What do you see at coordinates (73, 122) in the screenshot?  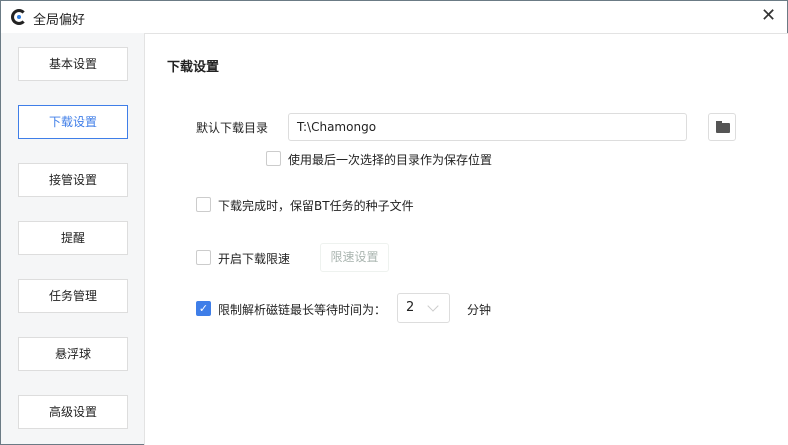 I see `sidebar-item-download: 下载设置` at bounding box center [73, 122].